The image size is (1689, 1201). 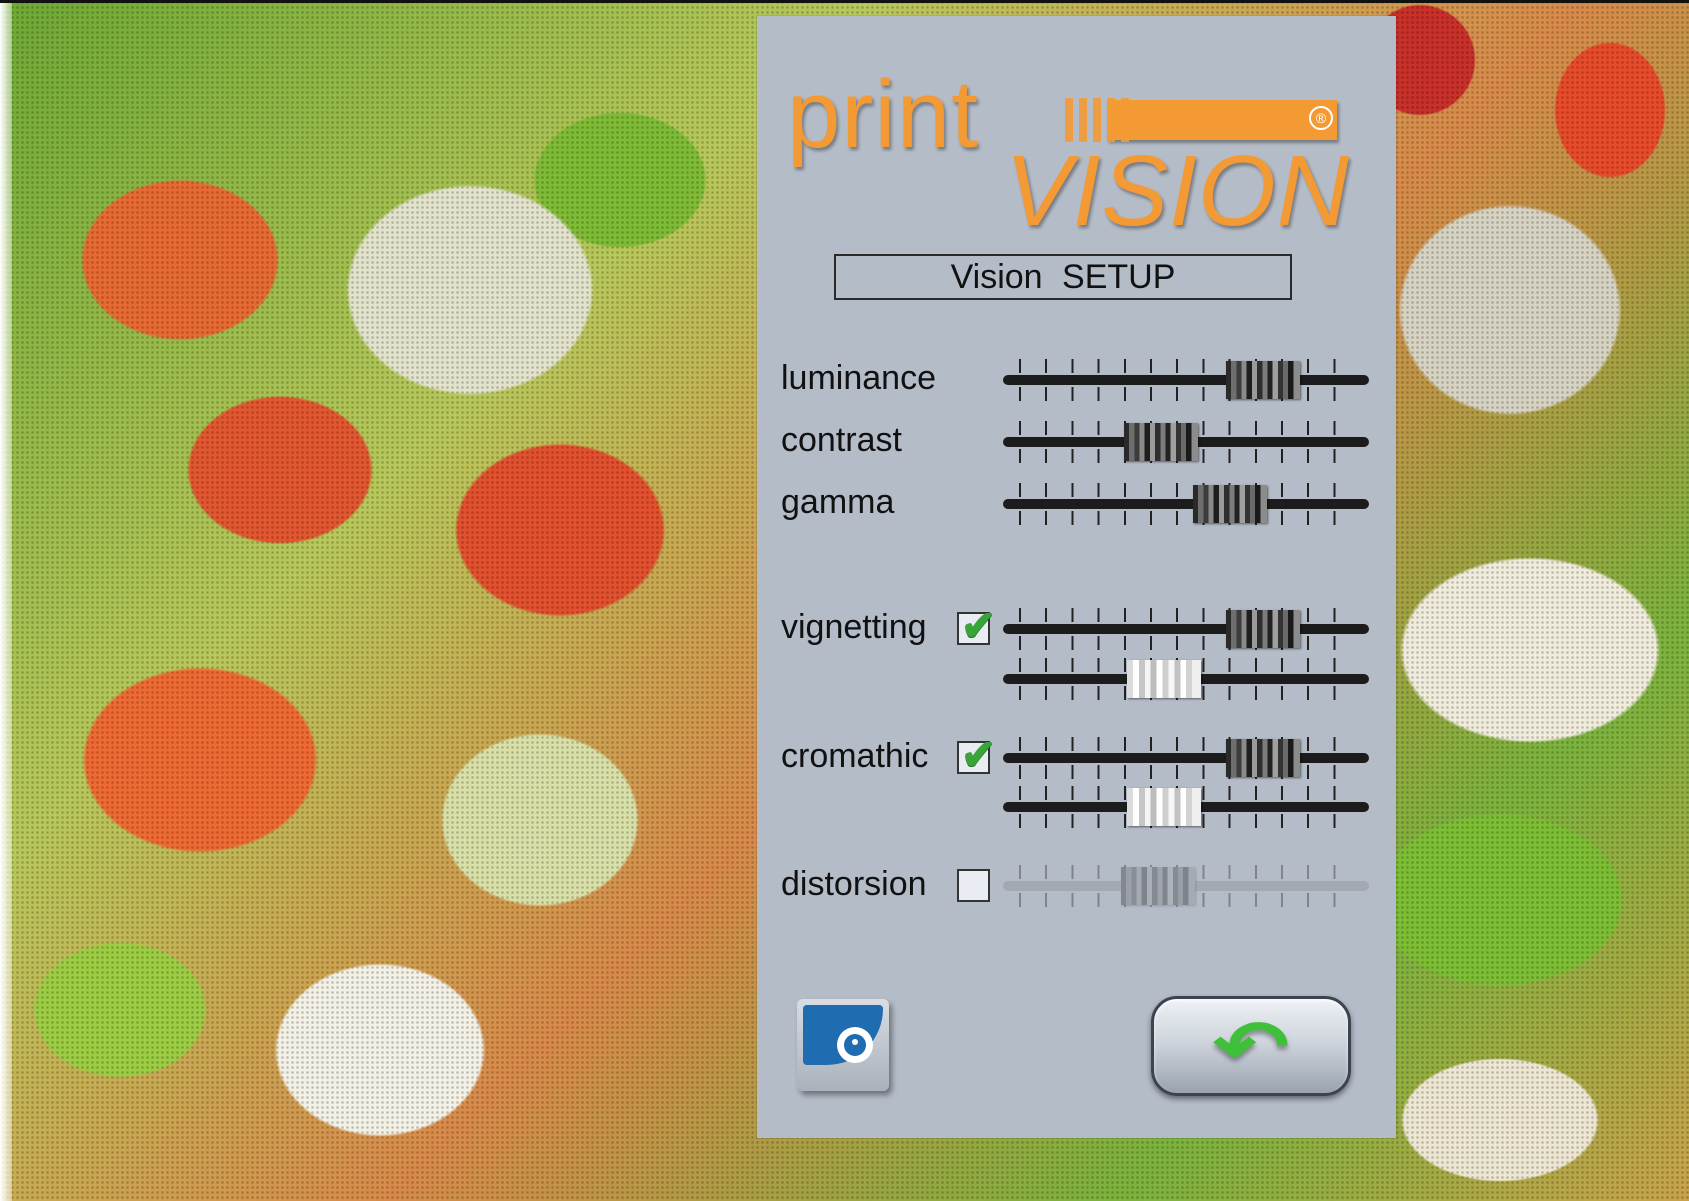 What do you see at coordinates (841, 440) in the screenshot?
I see `contrast-label: contrast` at bounding box center [841, 440].